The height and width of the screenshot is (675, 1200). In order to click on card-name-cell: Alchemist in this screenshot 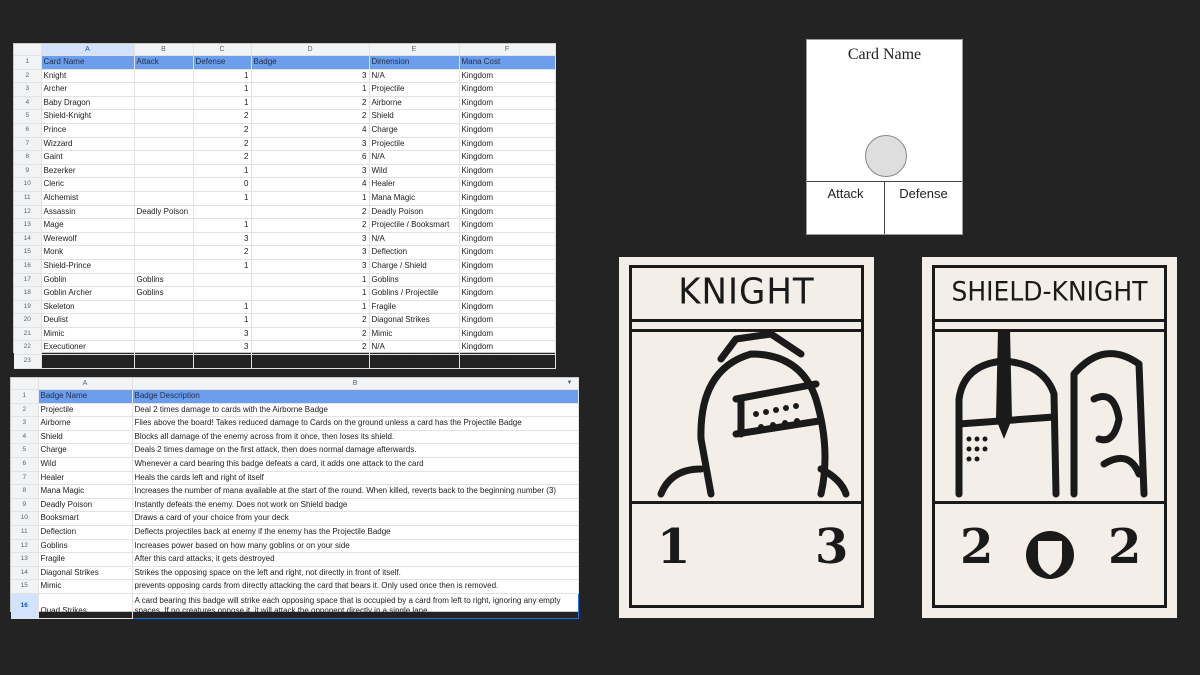, I will do `click(88, 198)`.